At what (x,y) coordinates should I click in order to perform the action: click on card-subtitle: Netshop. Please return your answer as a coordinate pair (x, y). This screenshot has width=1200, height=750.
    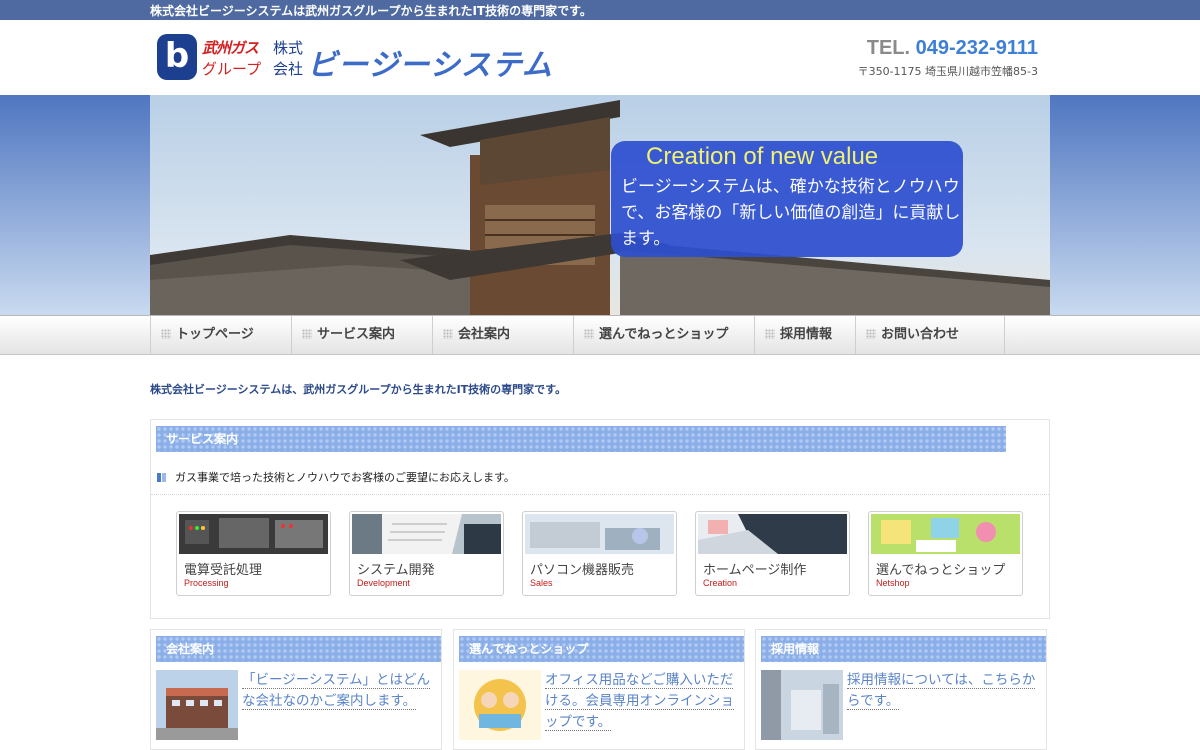
    Looking at the image, I should click on (893, 583).